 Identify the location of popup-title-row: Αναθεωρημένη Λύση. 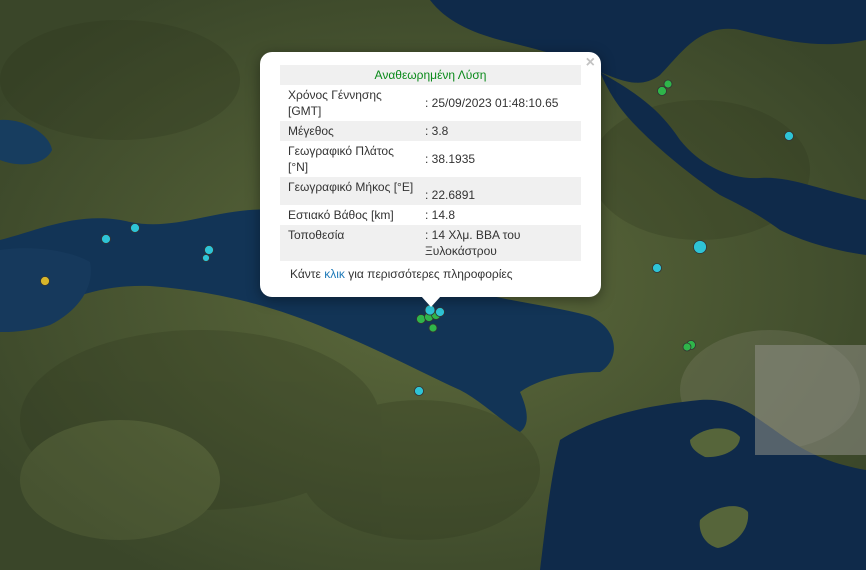
(430, 75).